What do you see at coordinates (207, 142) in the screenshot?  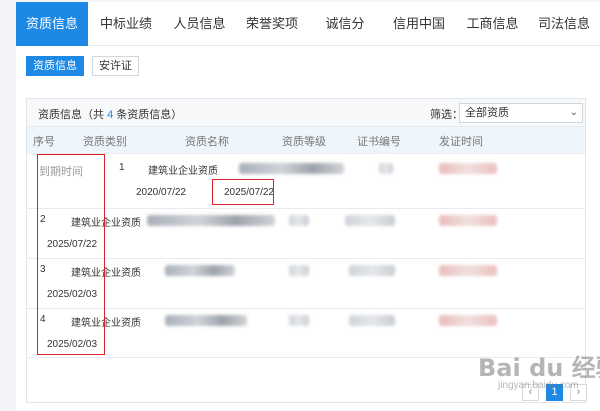 I see `th-name: 资质名称` at bounding box center [207, 142].